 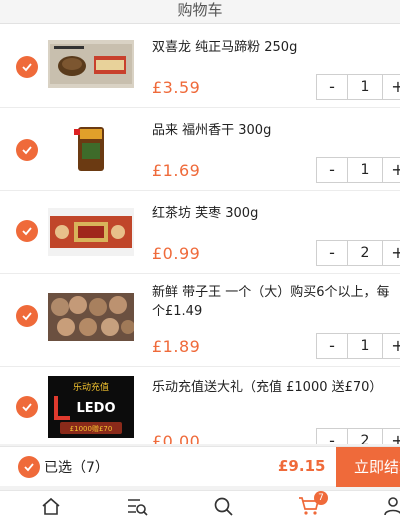 I want to click on product-name: 新鲜 带子王 一个（大）购买6个以上，每个£1.49, so click(x=273, y=302).